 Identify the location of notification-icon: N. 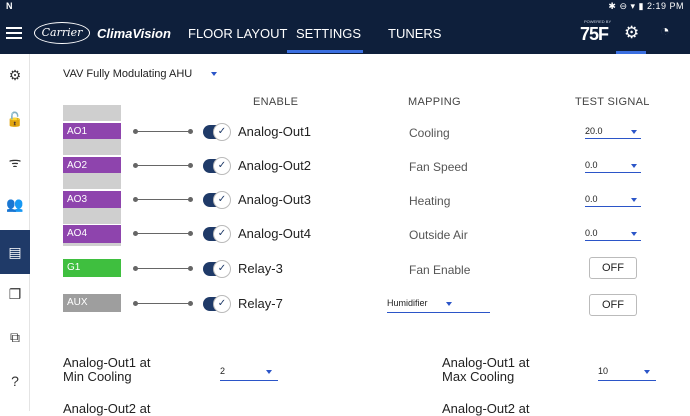
(9, 6).